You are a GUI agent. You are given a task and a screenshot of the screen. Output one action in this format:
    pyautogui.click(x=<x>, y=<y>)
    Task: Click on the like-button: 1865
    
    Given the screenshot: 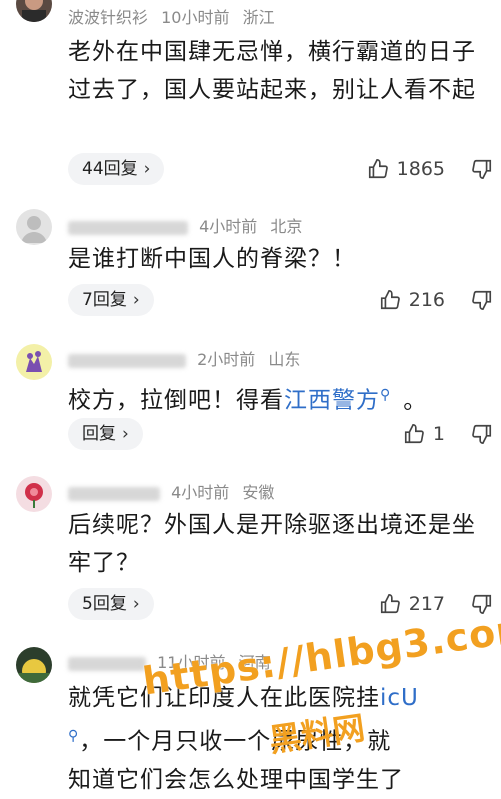 What is the action you would take?
    pyautogui.click(x=419, y=169)
    